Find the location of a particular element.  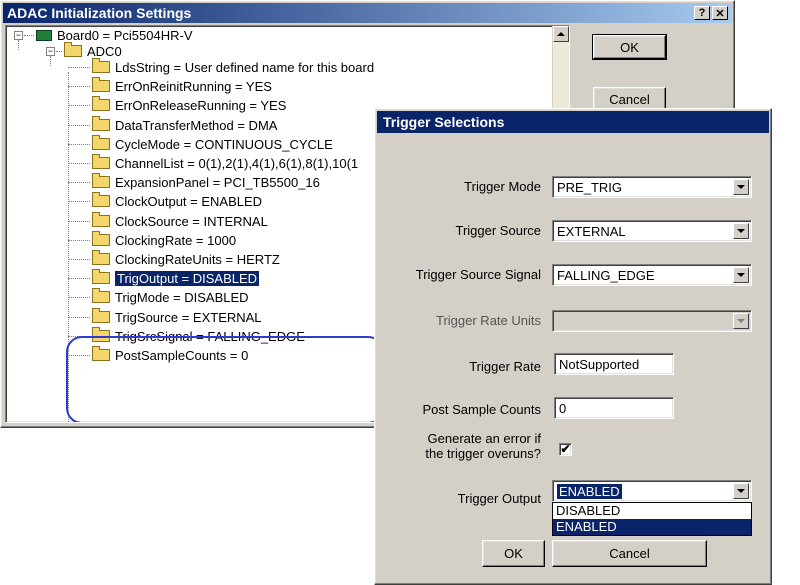

trigger-output-dropdown-list: DISABLED ENABLED is located at coordinates (652, 519).